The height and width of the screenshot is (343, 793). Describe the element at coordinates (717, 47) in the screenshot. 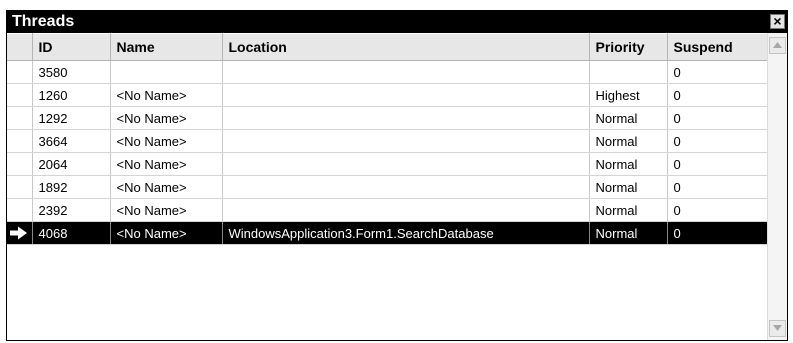

I see `column-header-suspend: Suspend` at that location.